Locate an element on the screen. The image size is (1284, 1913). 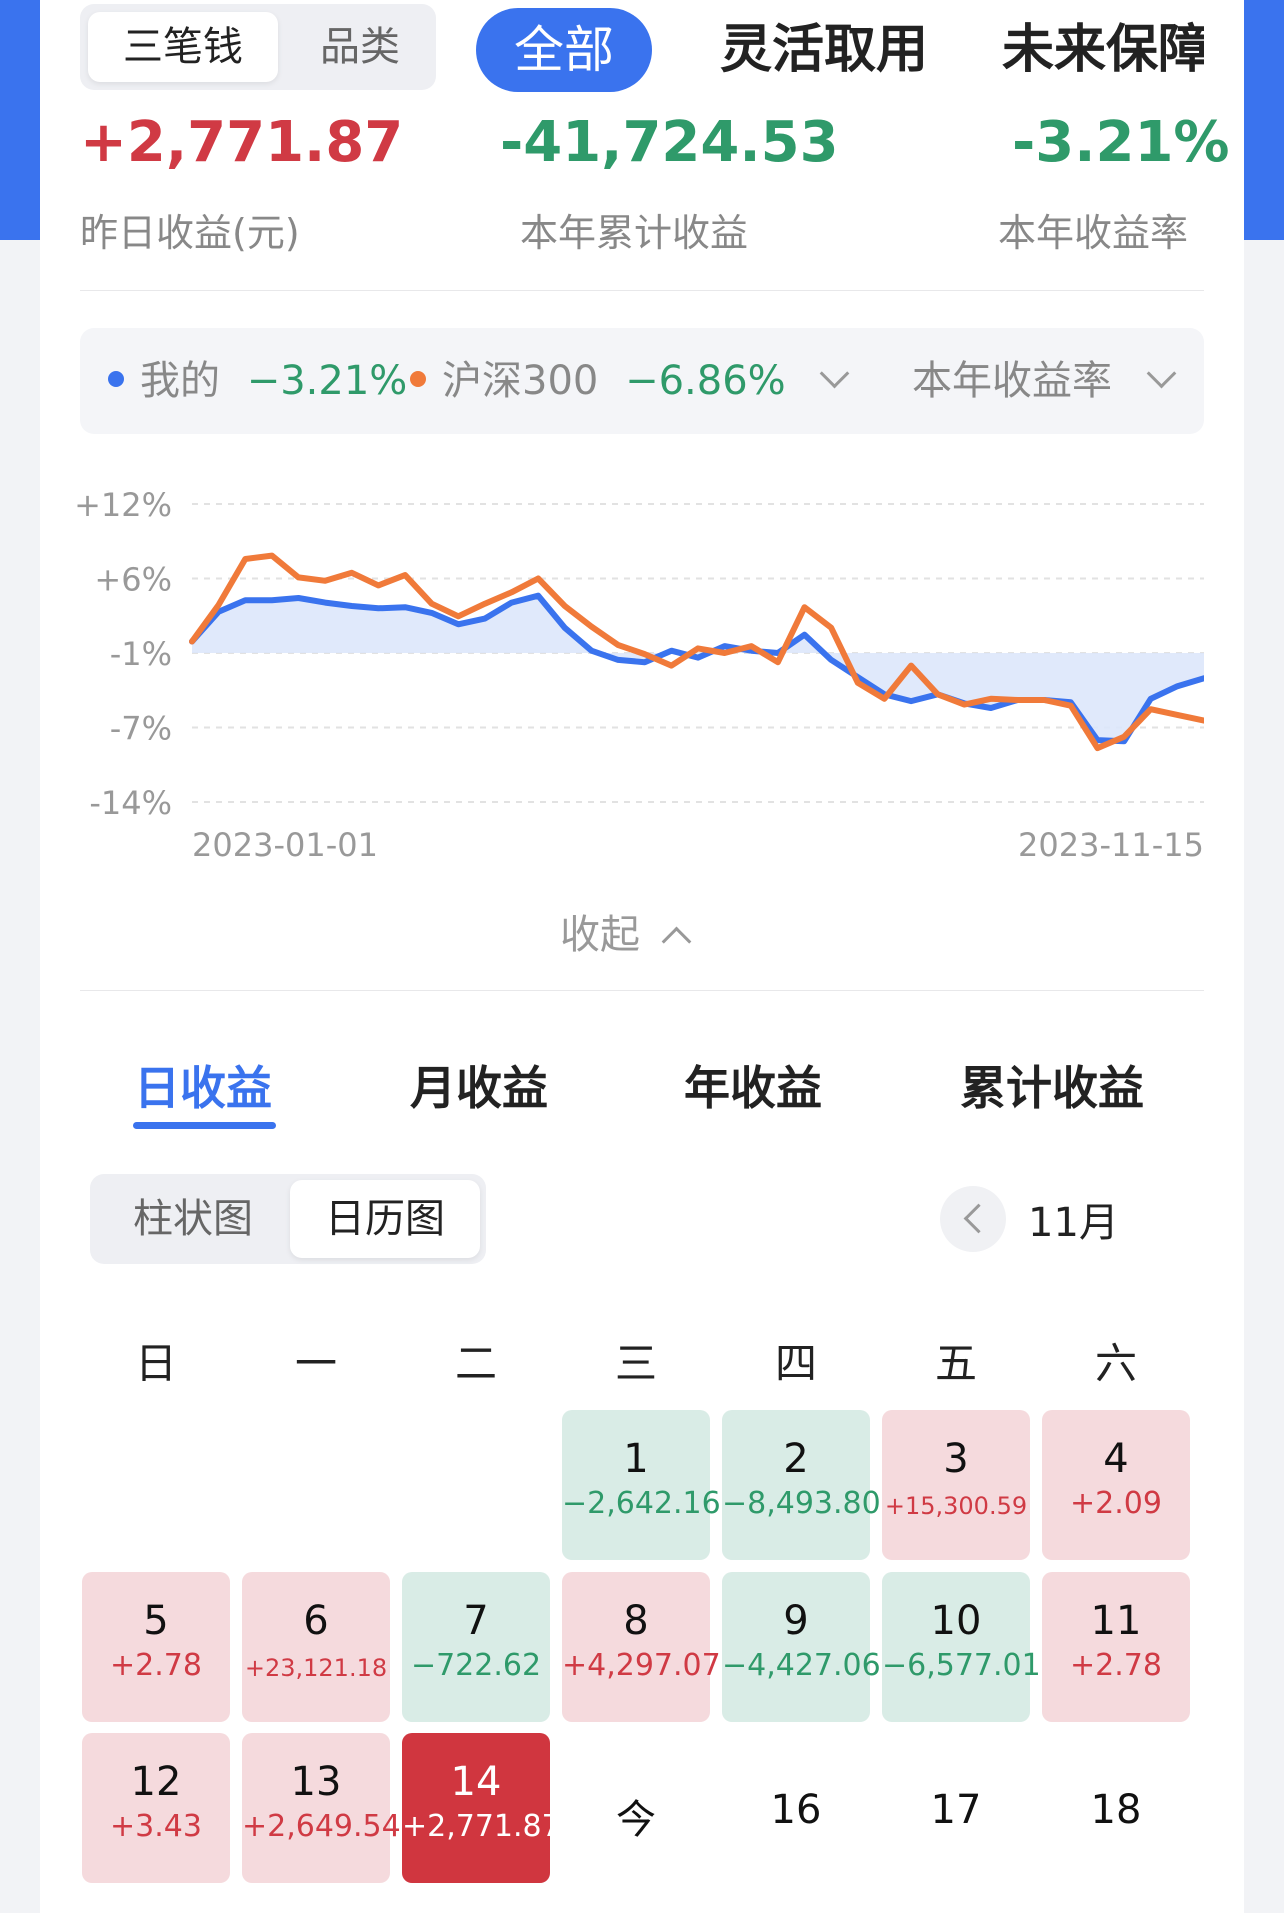
calendar-day-income: −2,642.16 is located at coordinates (641, 1503).